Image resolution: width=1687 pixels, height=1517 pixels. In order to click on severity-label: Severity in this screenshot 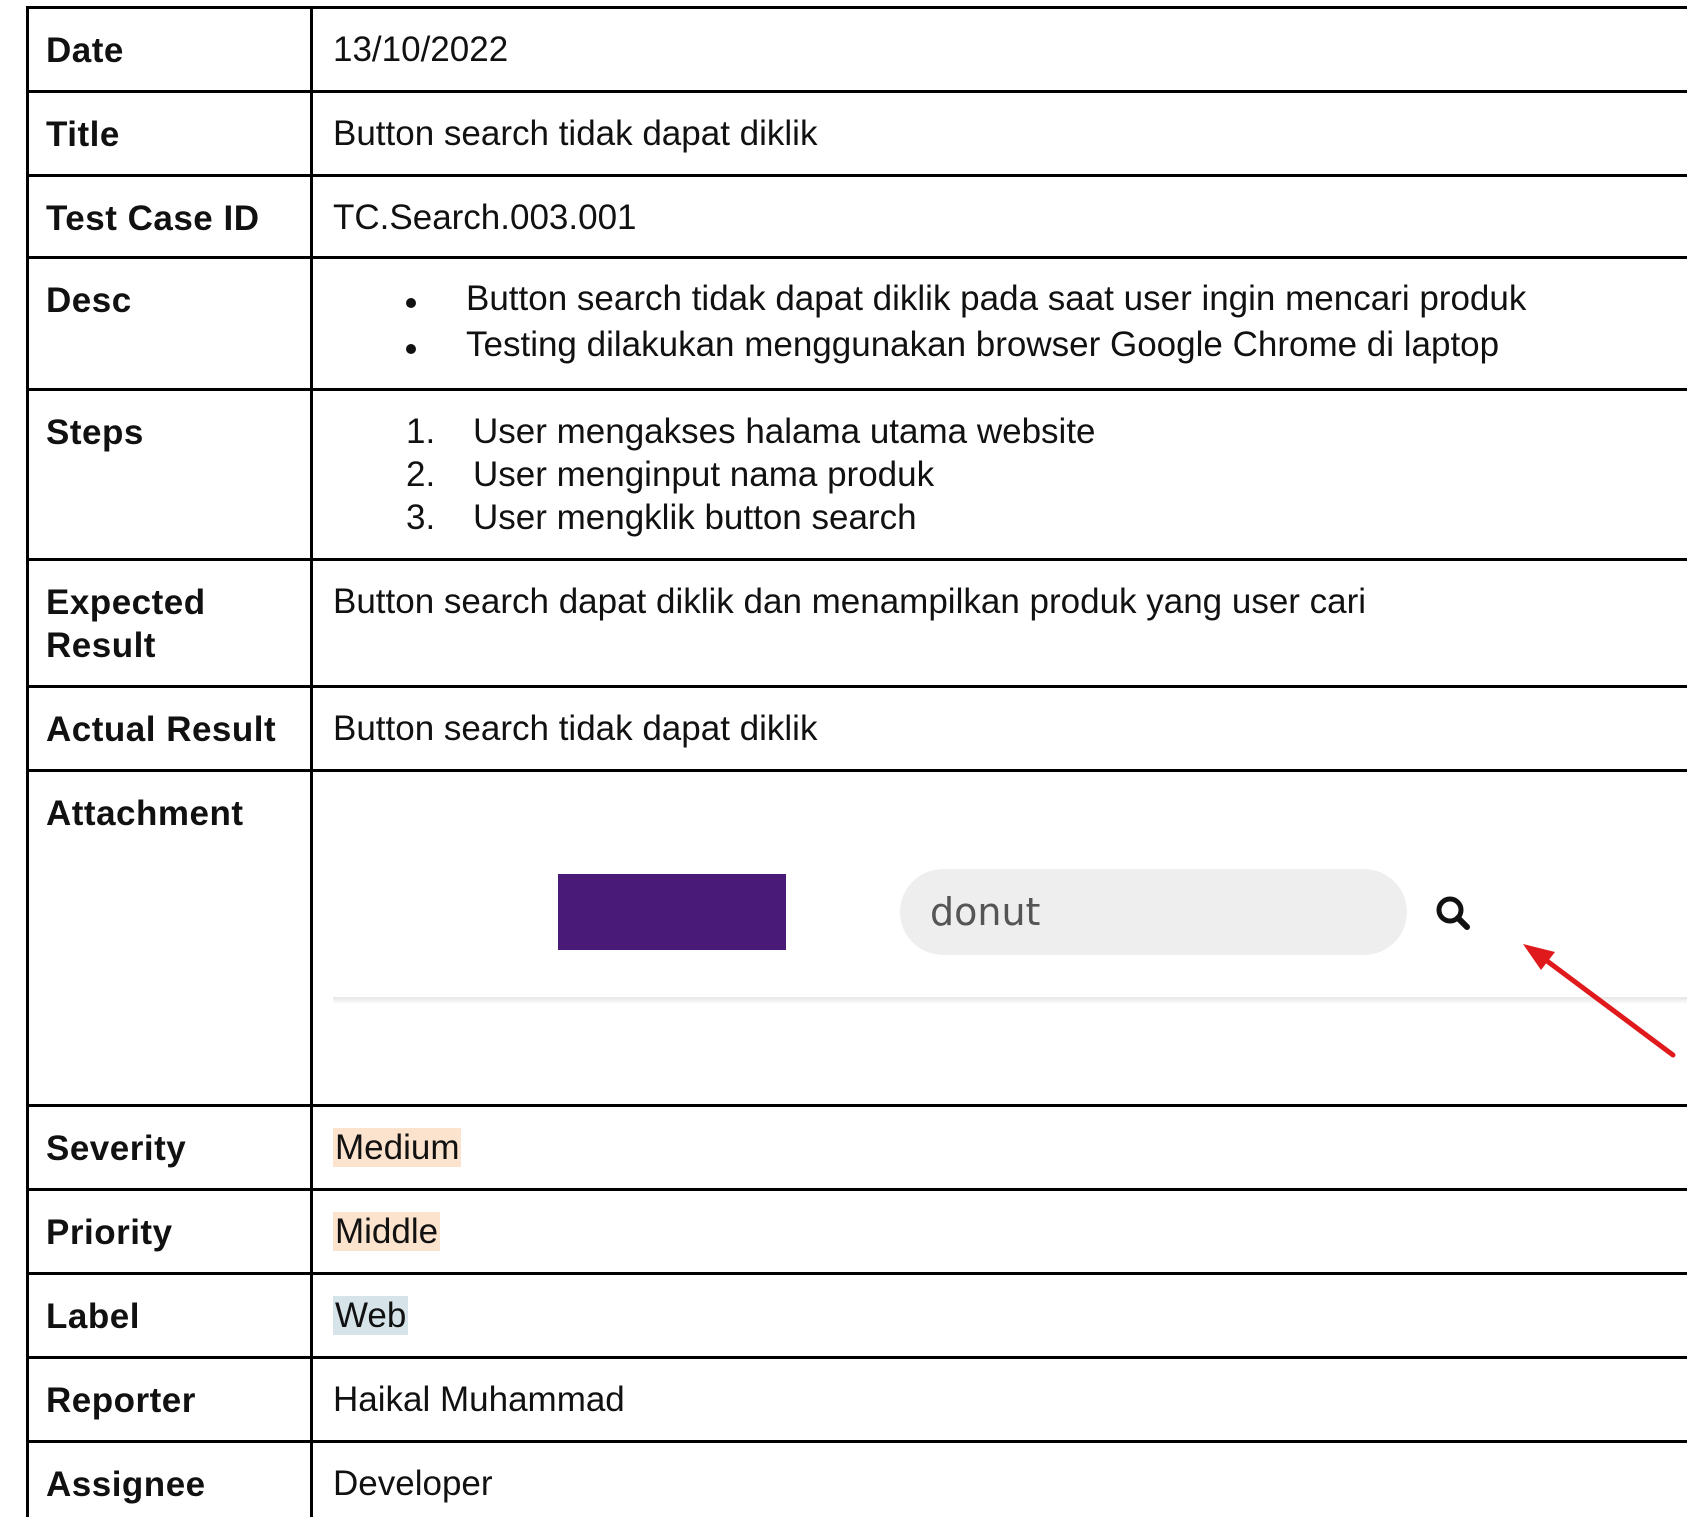, I will do `click(169, 1147)`.